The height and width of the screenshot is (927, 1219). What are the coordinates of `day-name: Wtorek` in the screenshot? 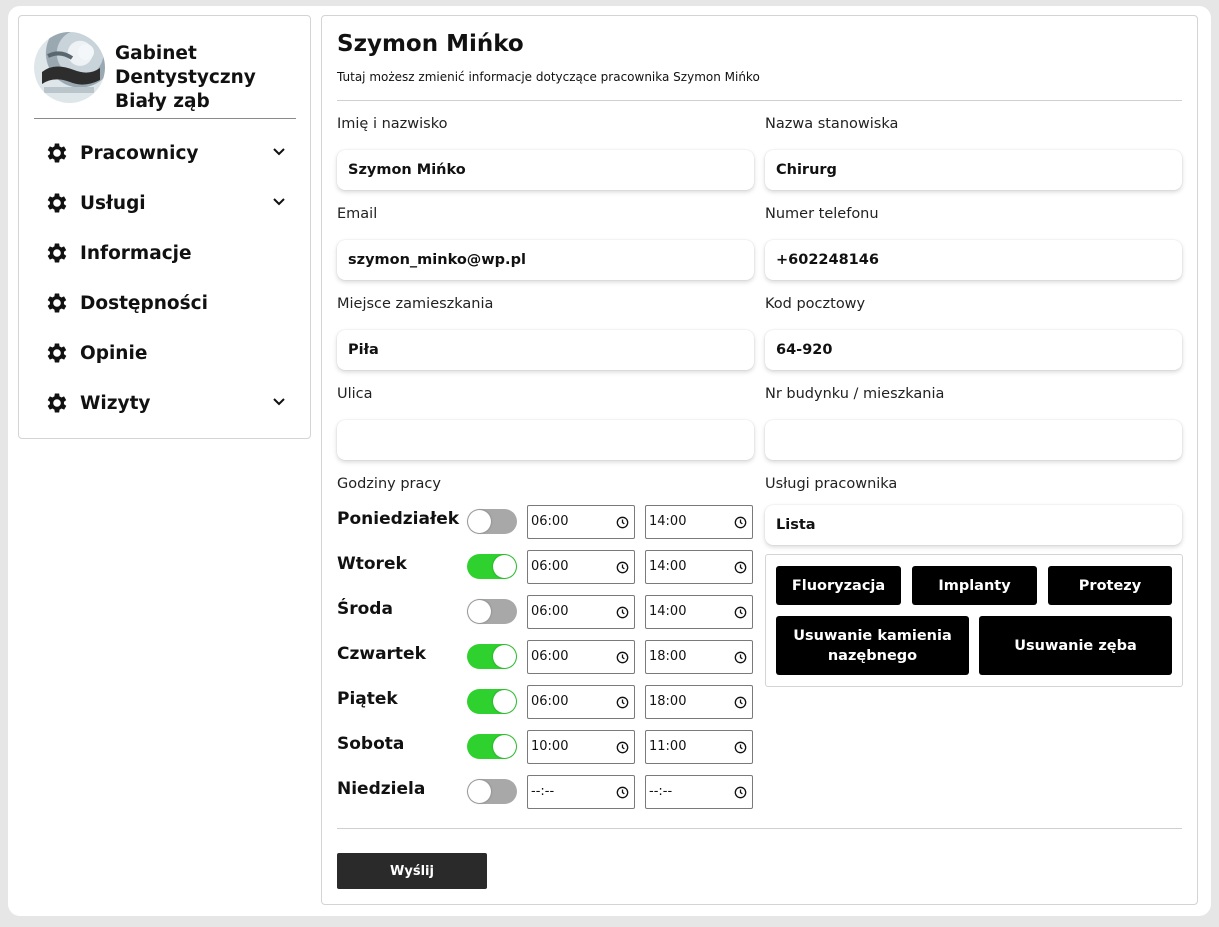 It's located at (372, 564).